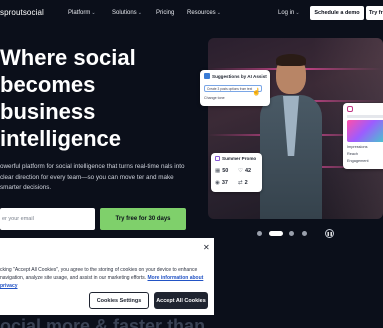 Image resolution: width=383 pixels, height=328 pixels. I want to click on ai-card-title: Suggestions by AI Assist, so click(235, 76).